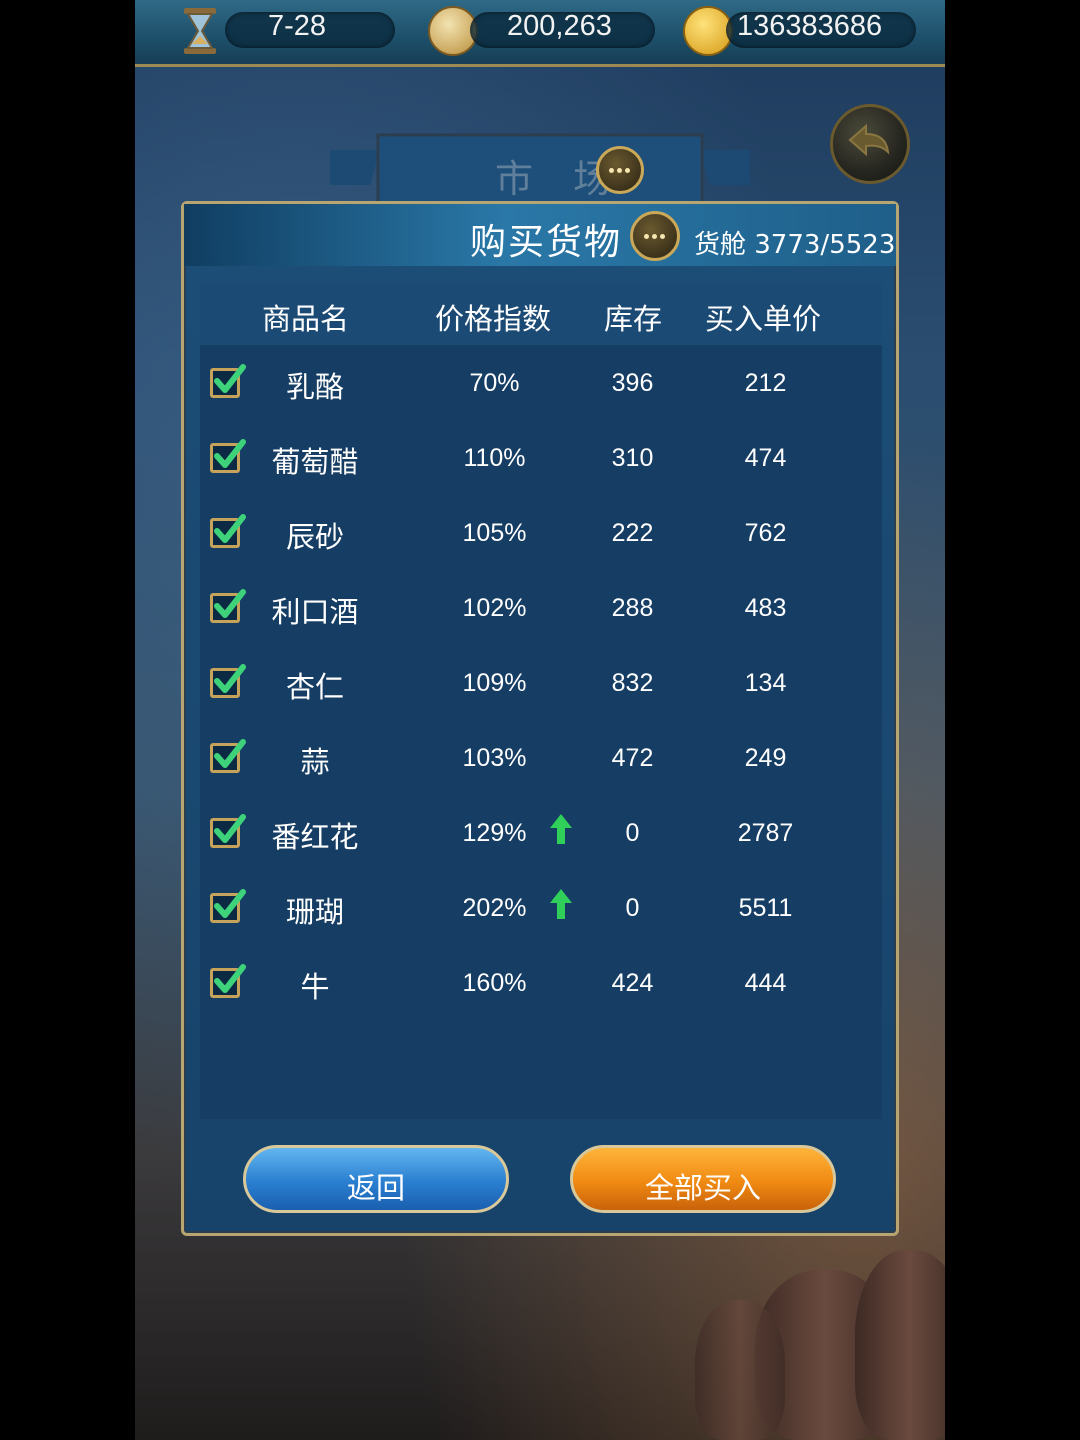 The height and width of the screenshot is (1440, 1080). Describe the element at coordinates (810, 26) in the screenshot. I see `gold-value: 136383686` at that location.